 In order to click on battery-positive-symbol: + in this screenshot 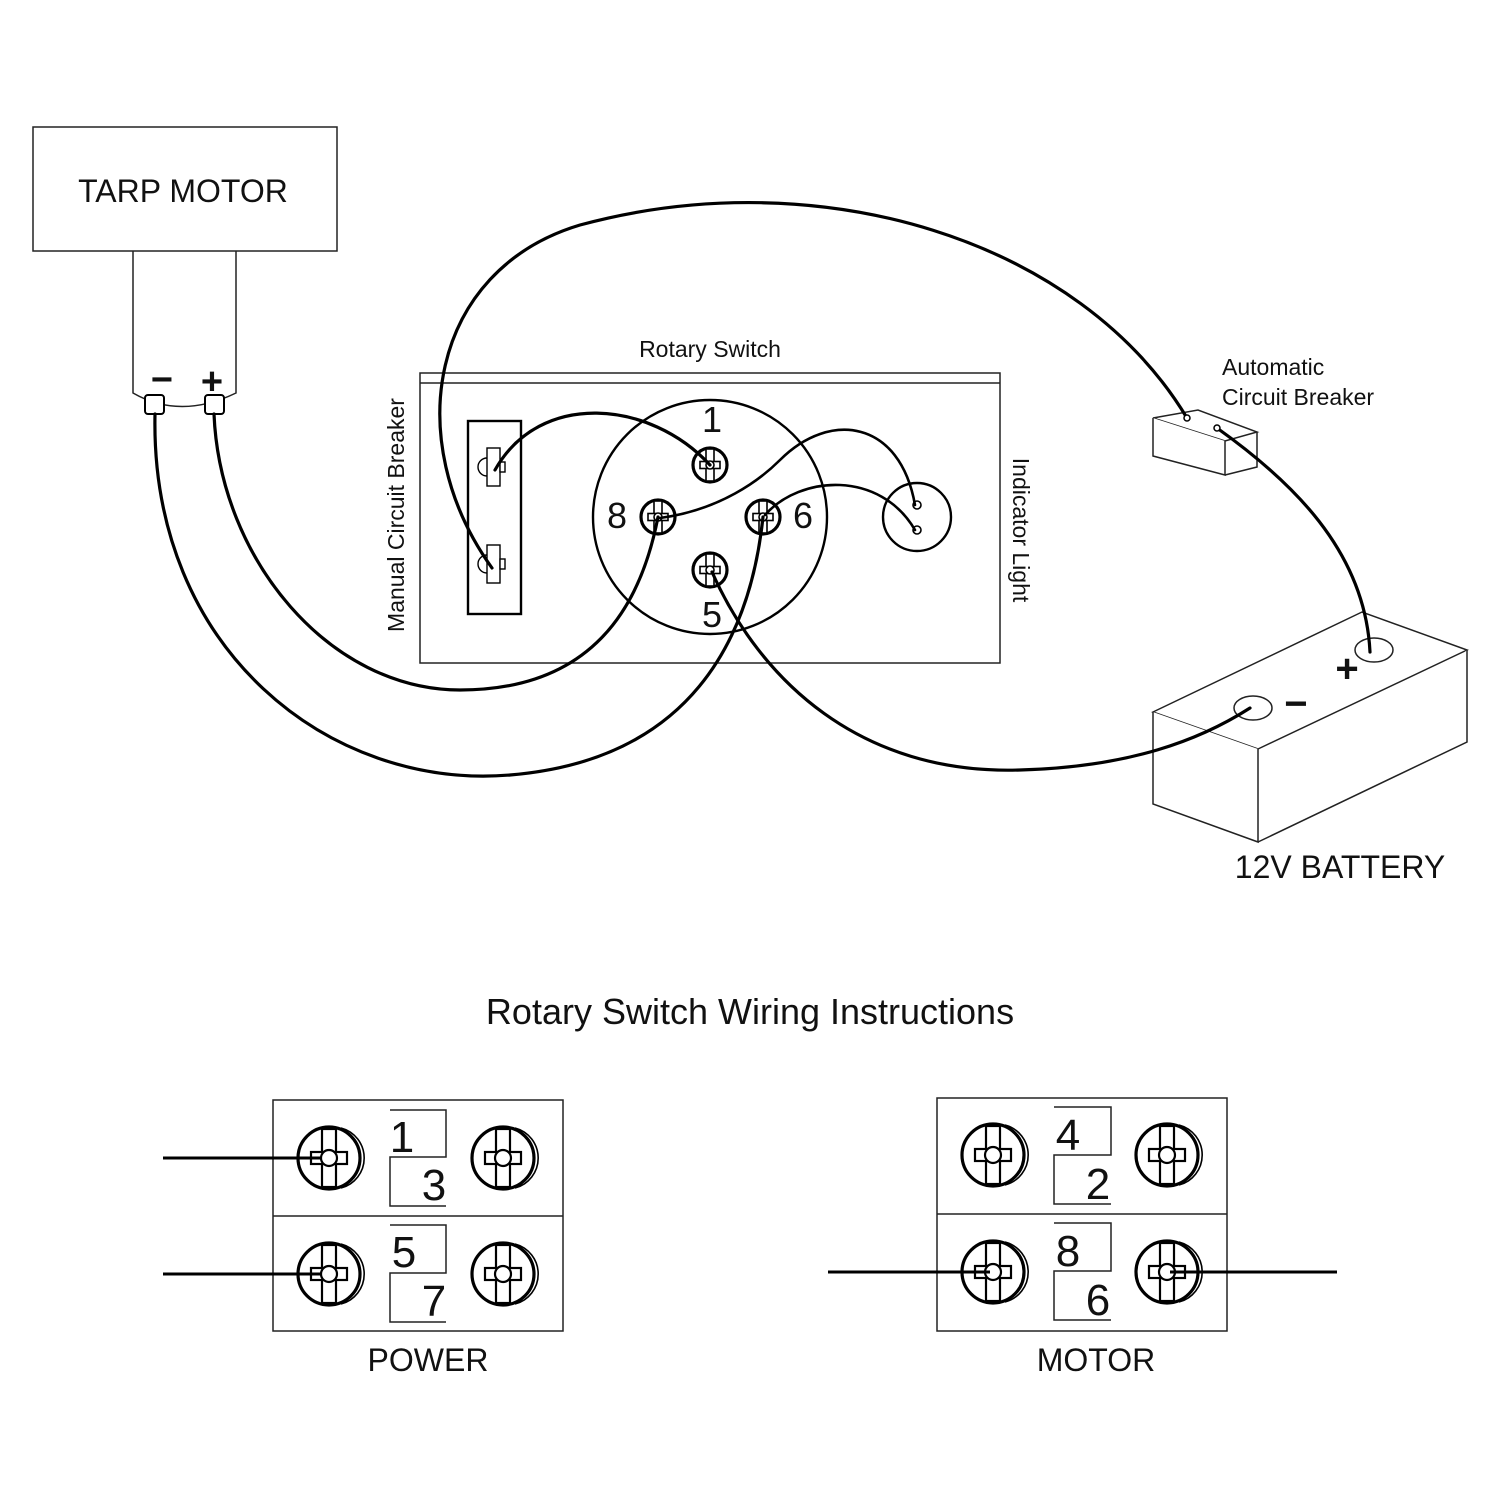, I will do `click(1346, 669)`.